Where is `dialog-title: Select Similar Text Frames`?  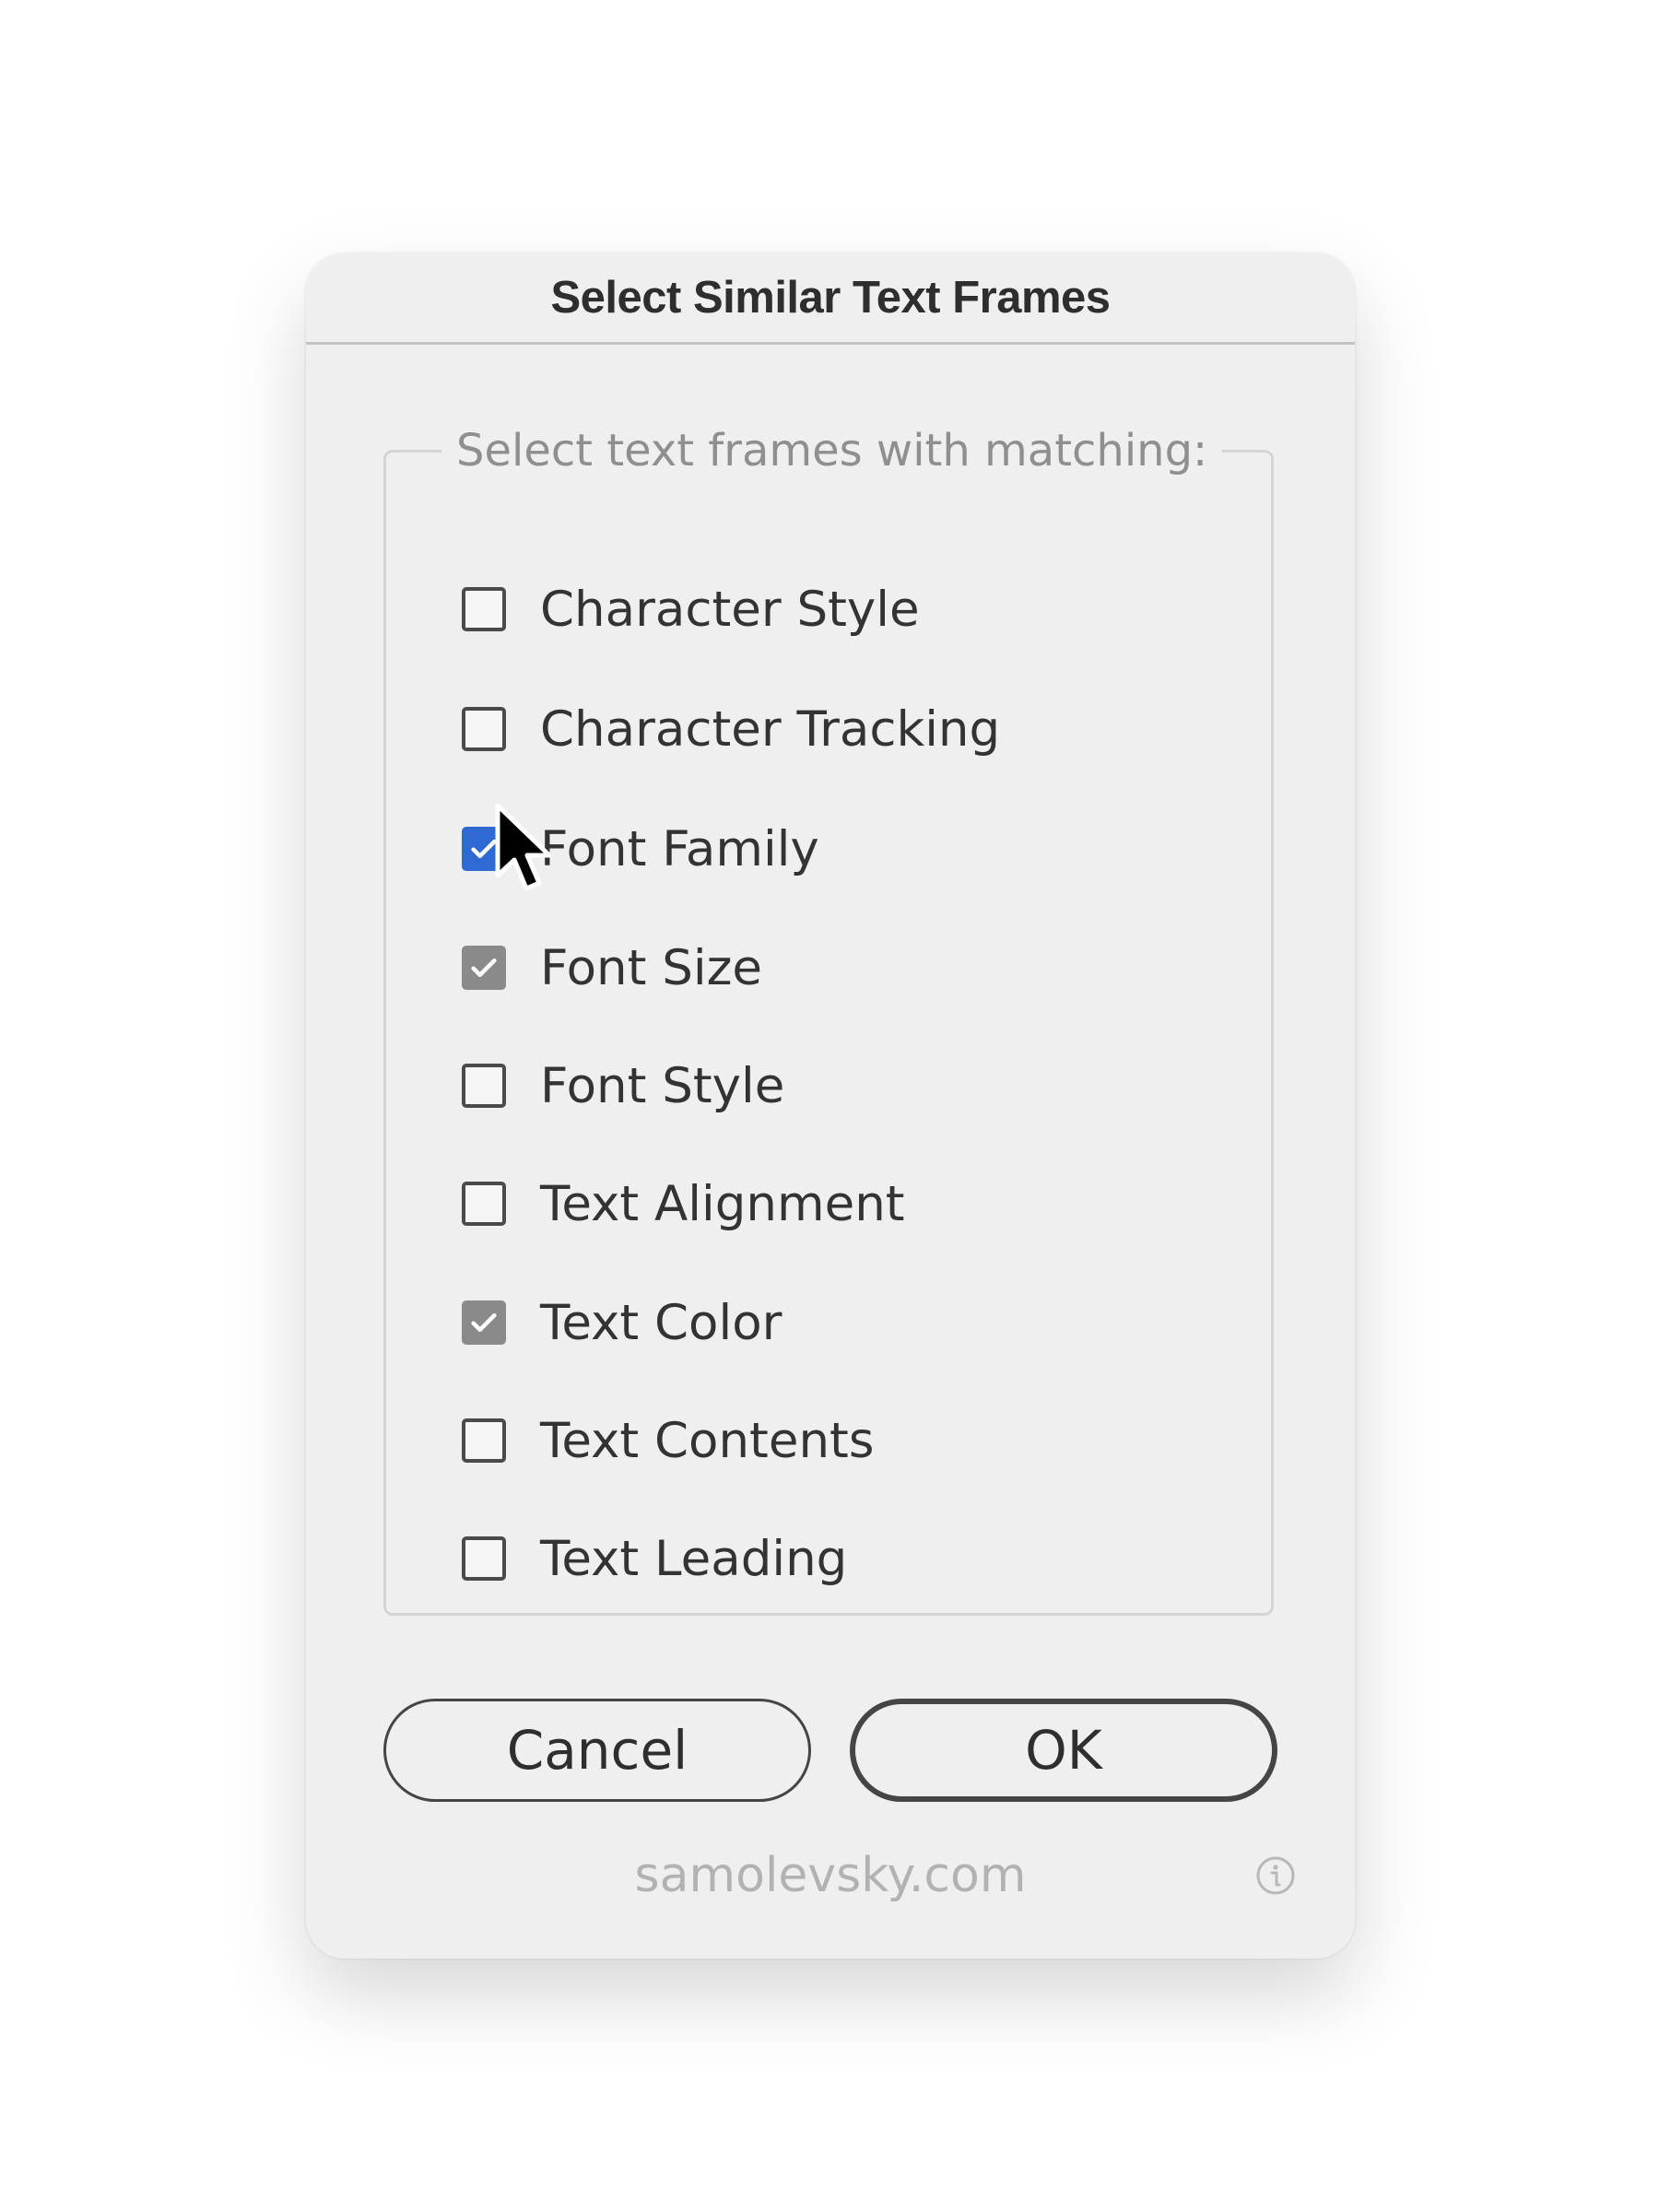 dialog-title: Select Similar Text Frames is located at coordinates (830, 298).